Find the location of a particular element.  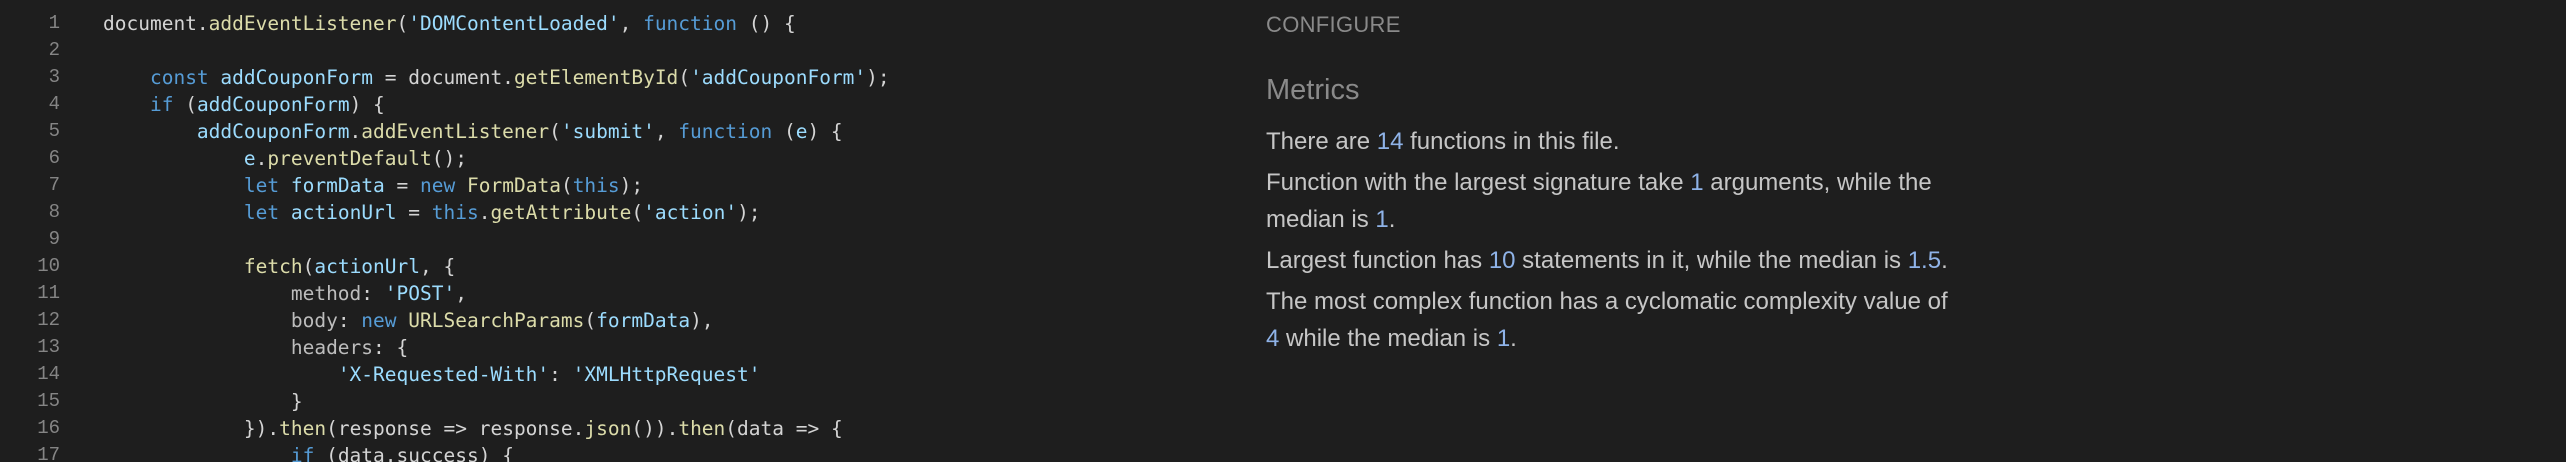

line-number: 14 is located at coordinates (48, 374).